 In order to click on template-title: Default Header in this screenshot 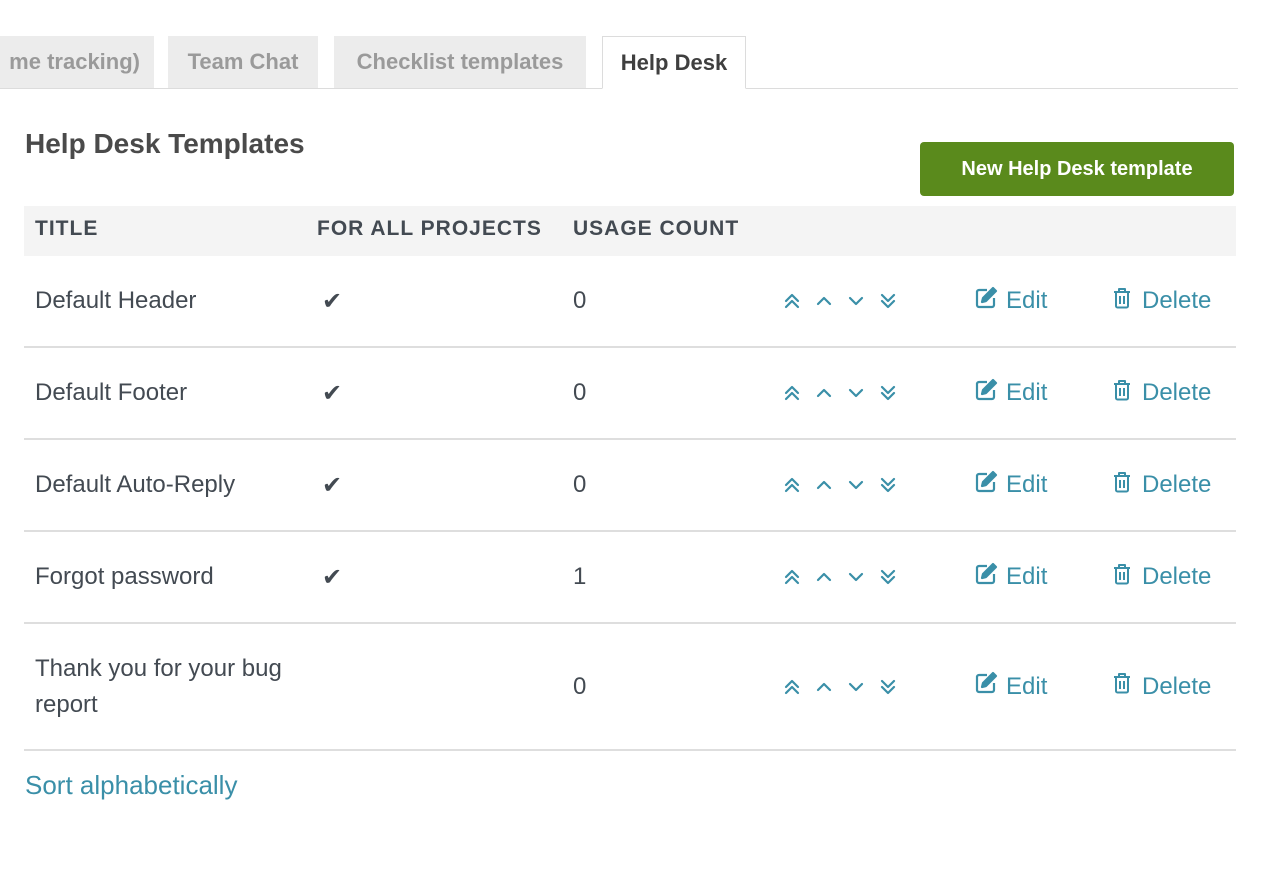, I will do `click(116, 300)`.